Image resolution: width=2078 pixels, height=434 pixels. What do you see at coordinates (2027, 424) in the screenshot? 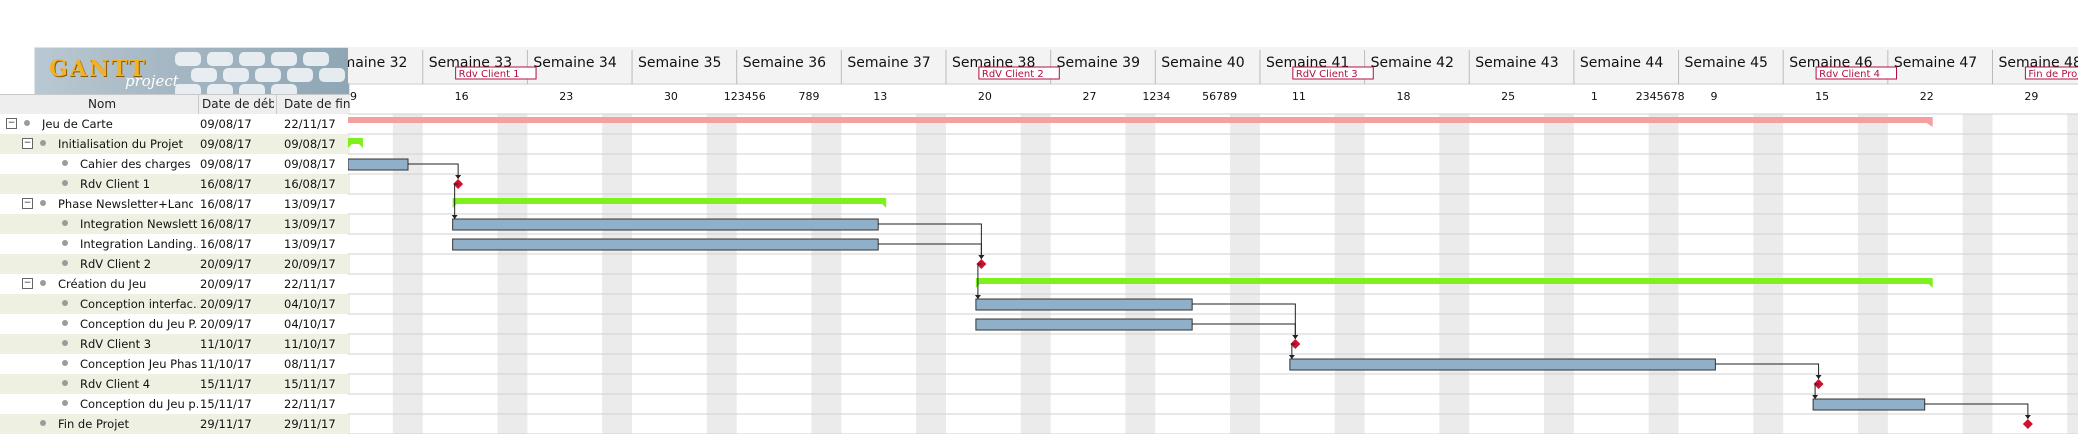
I see `milestone-diamond` at bounding box center [2027, 424].